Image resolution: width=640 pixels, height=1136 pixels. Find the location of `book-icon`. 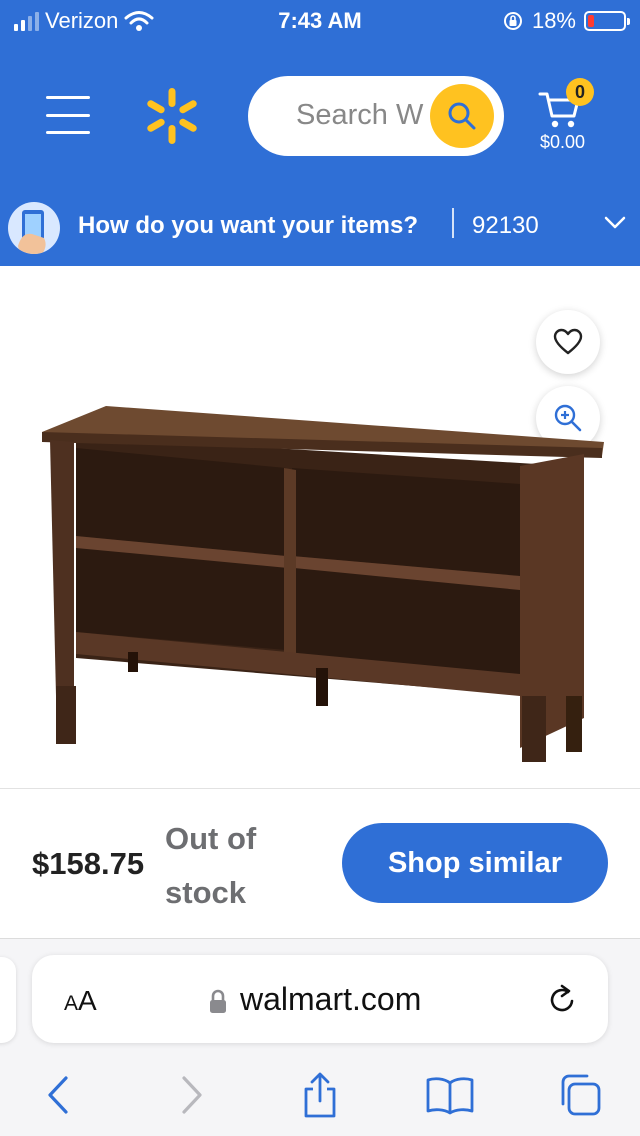

book-icon is located at coordinates (450, 1096).